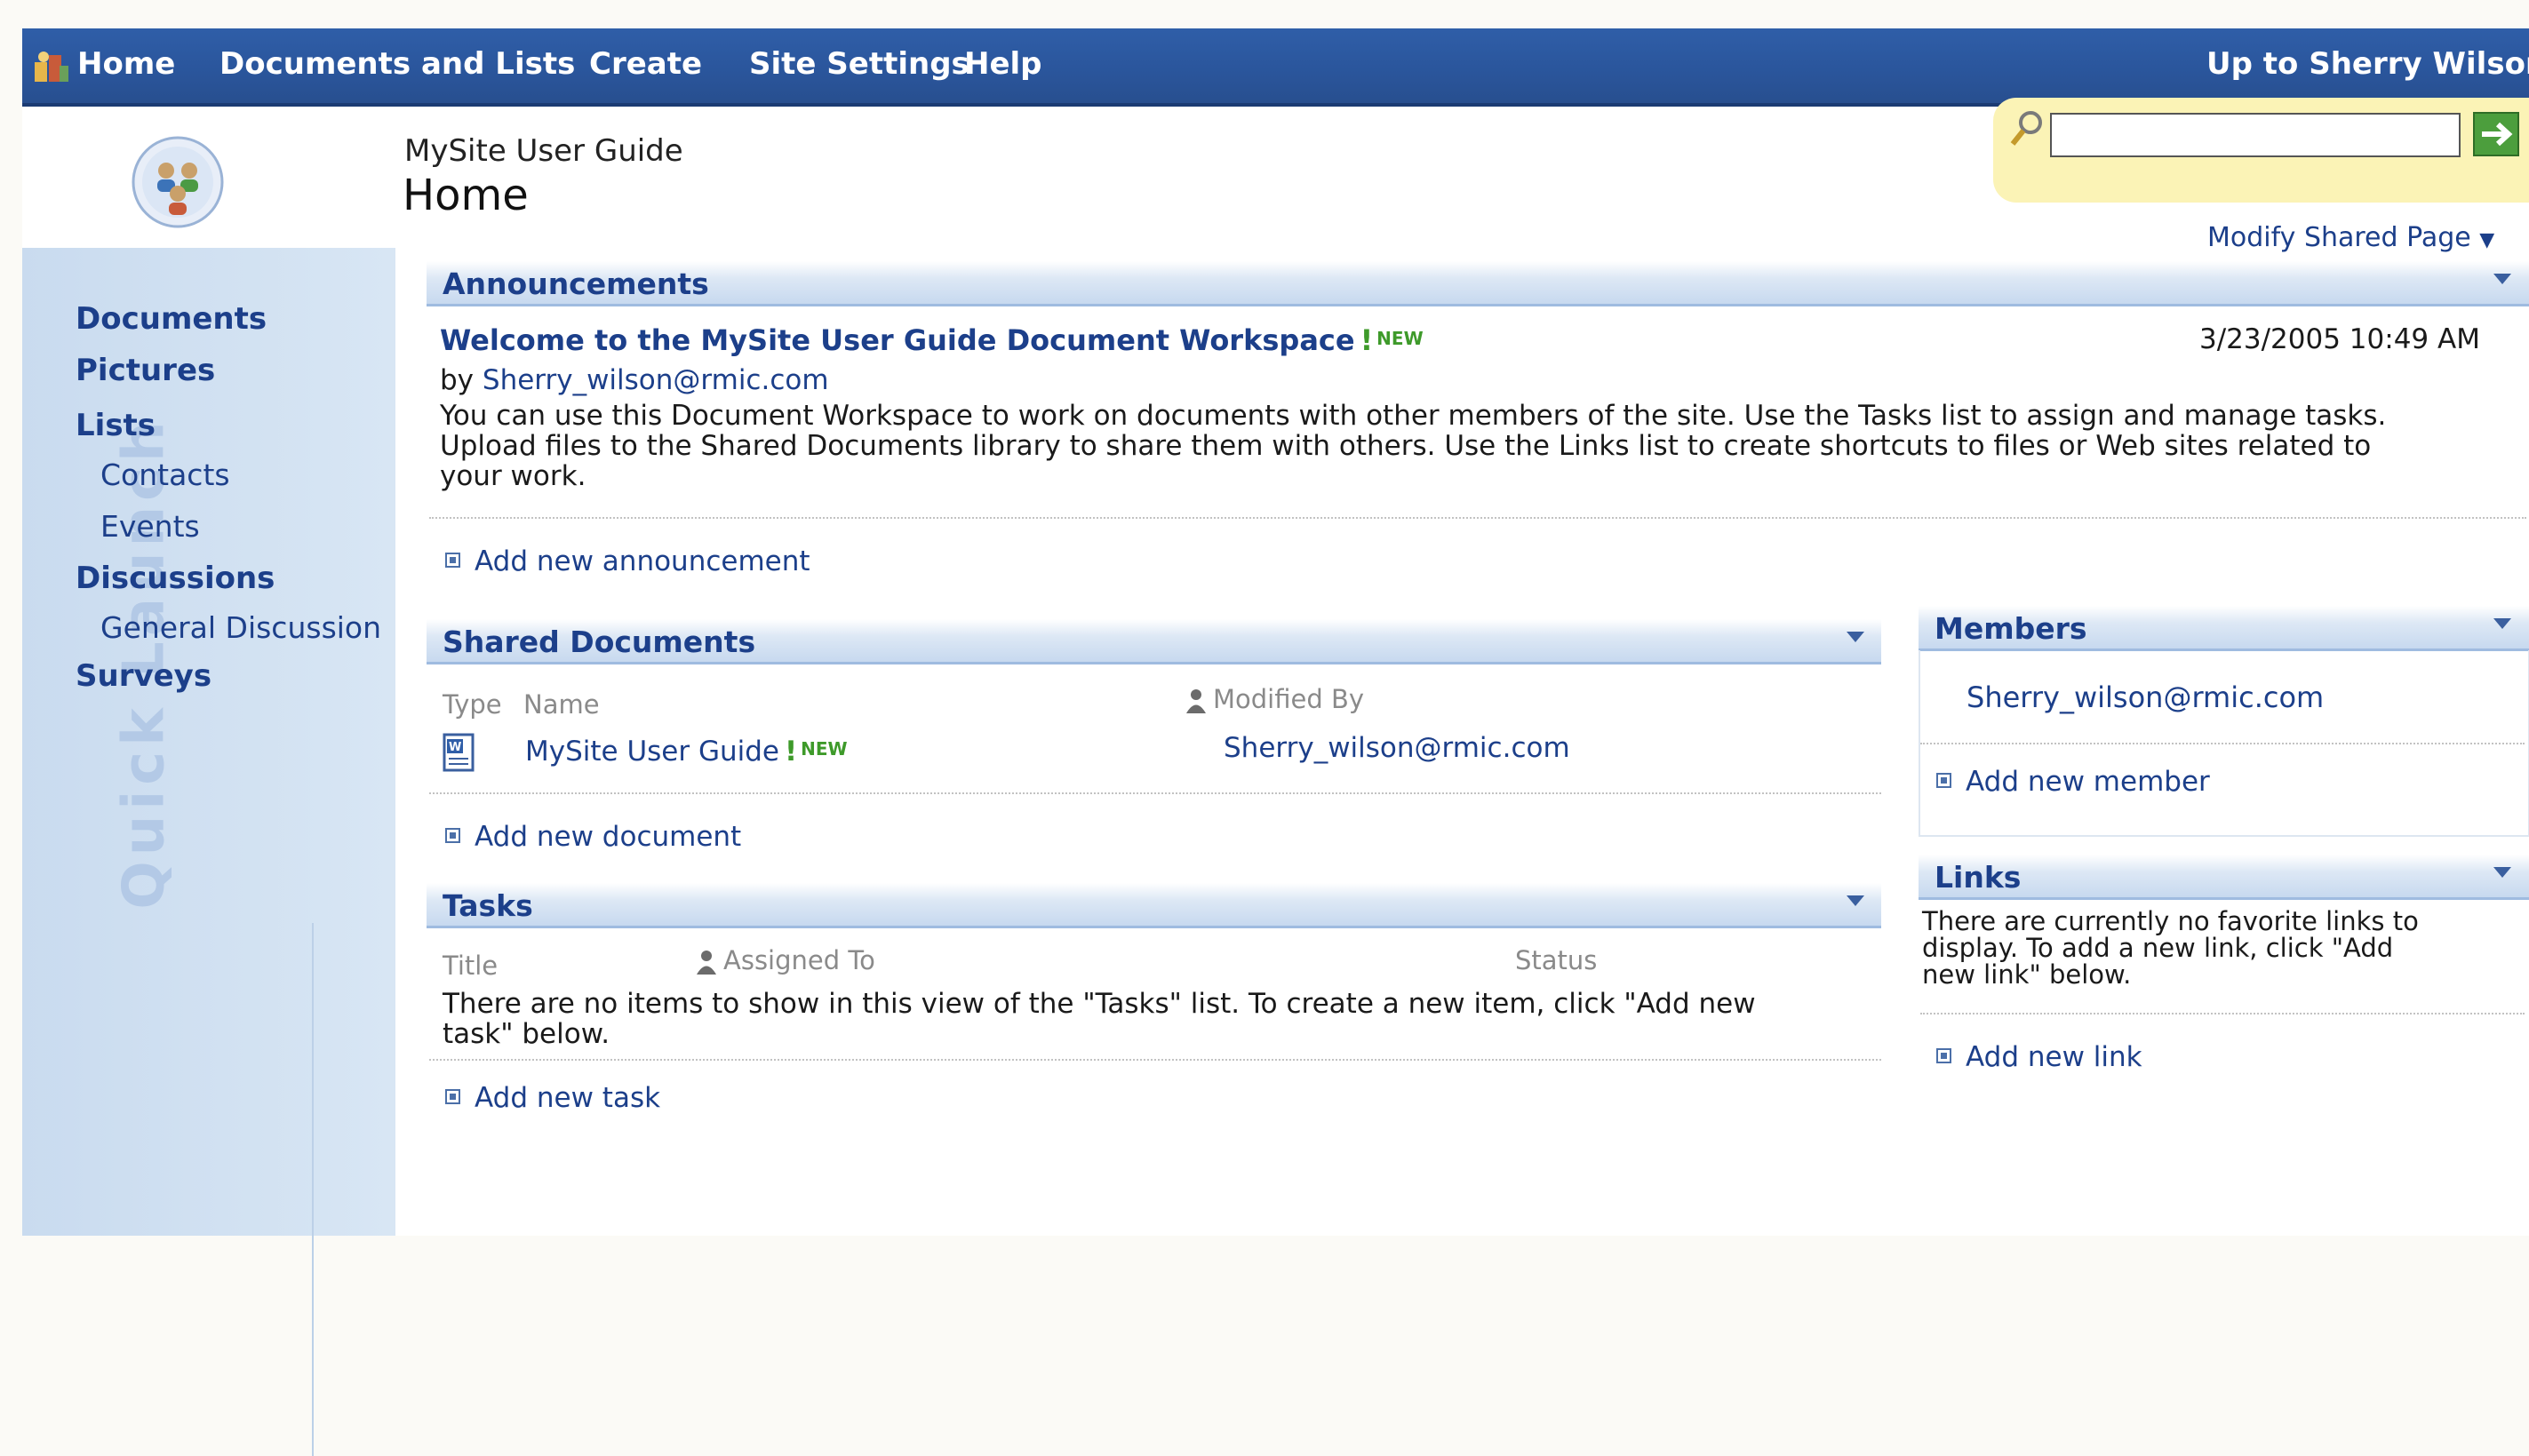  What do you see at coordinates (608, 837) in the screenshot?
I see `add-new-document-label: Add new document` at bounding box center [608, 837].